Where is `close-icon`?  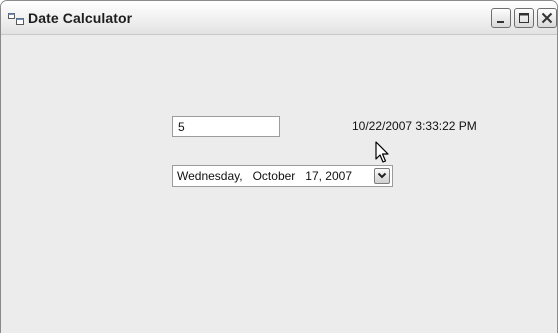
close-icon is located at coordinates (547, 18).